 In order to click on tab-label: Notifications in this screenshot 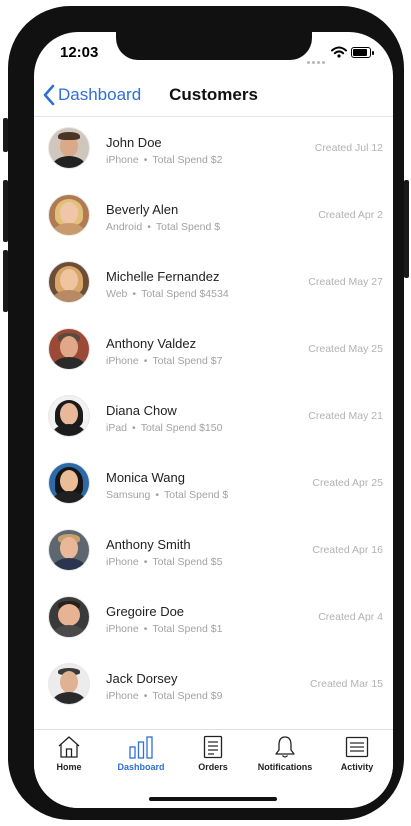, I will do `click(285, 767)`.